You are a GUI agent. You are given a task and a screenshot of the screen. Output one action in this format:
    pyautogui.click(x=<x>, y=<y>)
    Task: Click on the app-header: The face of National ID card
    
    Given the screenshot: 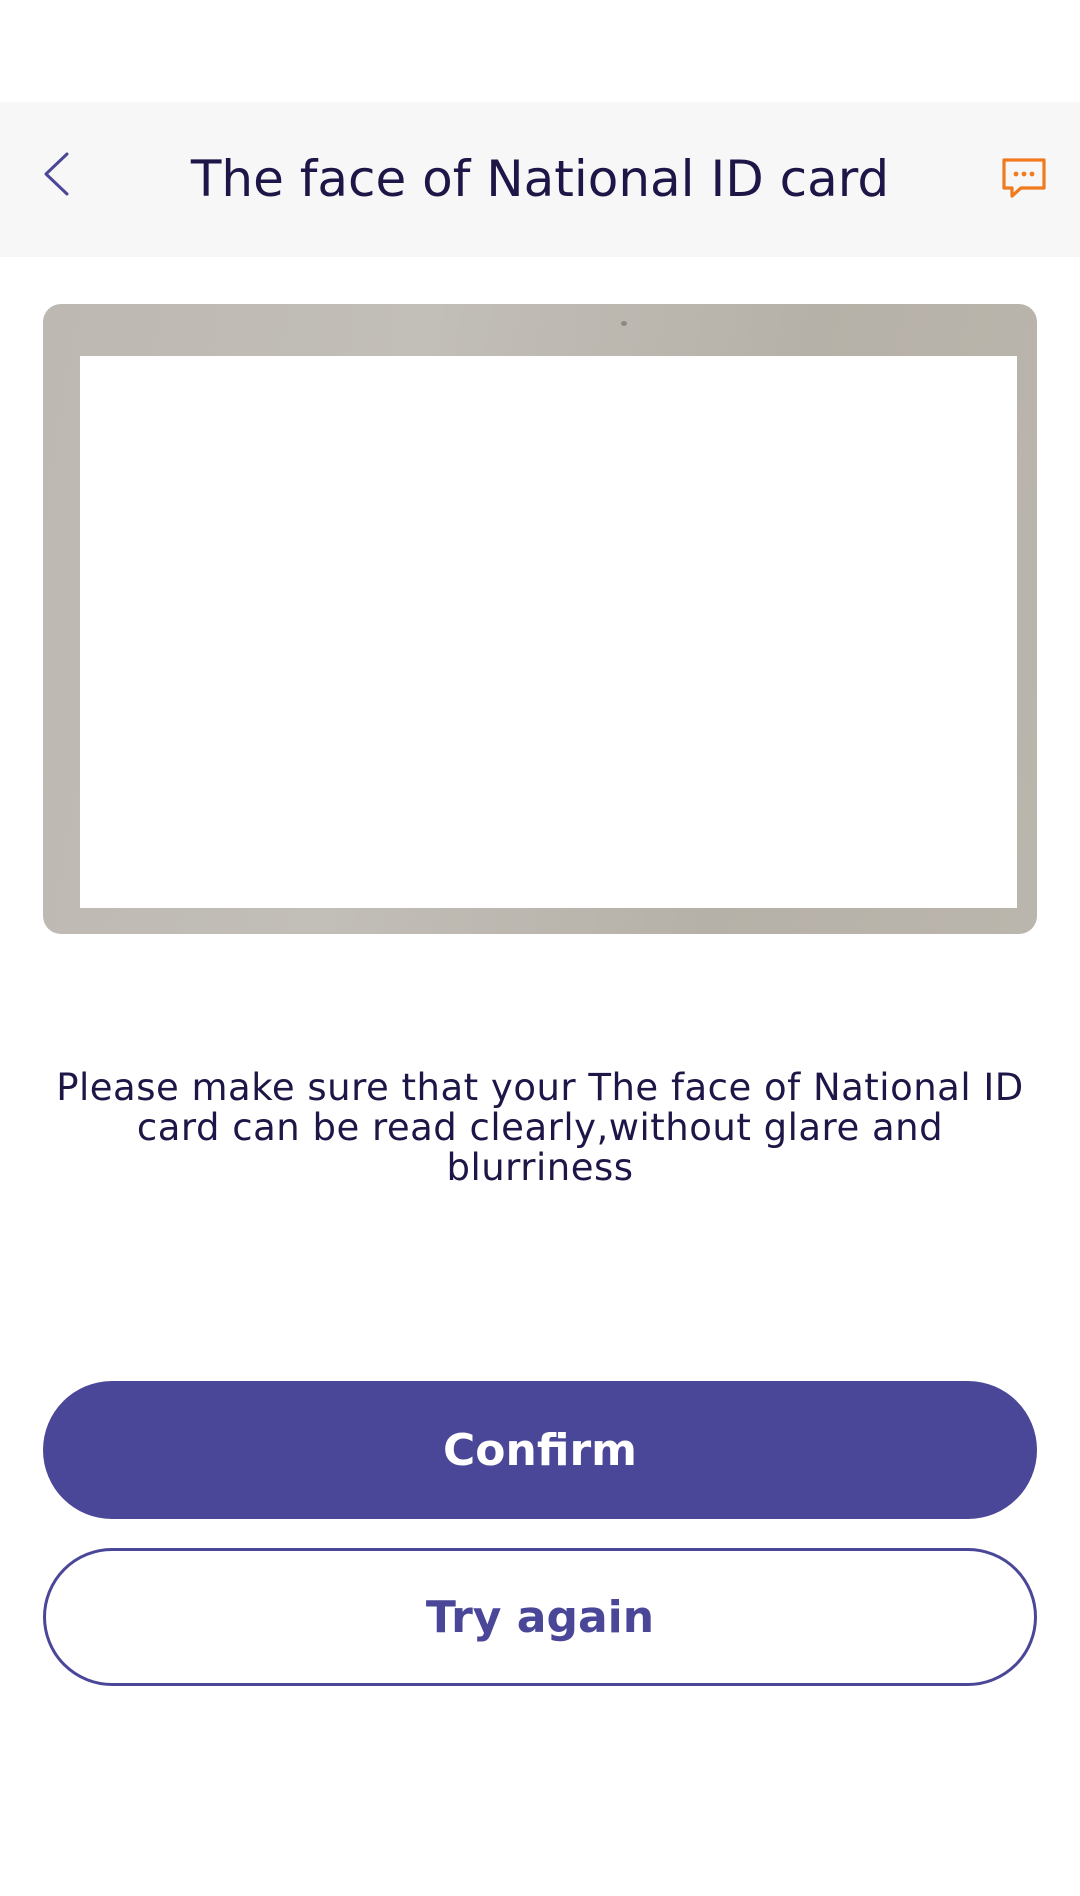 What is the action you would take?
    pyautogui.click(x=540, y=179)
    